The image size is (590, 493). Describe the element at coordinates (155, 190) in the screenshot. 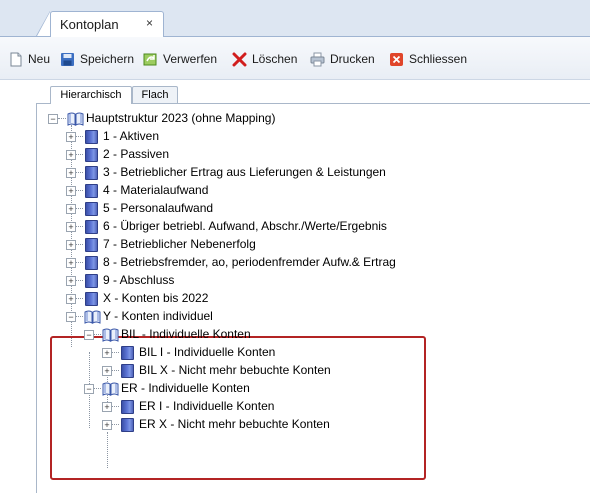

I see `tree-item-label: 4 - Materialaufwand` at that location.